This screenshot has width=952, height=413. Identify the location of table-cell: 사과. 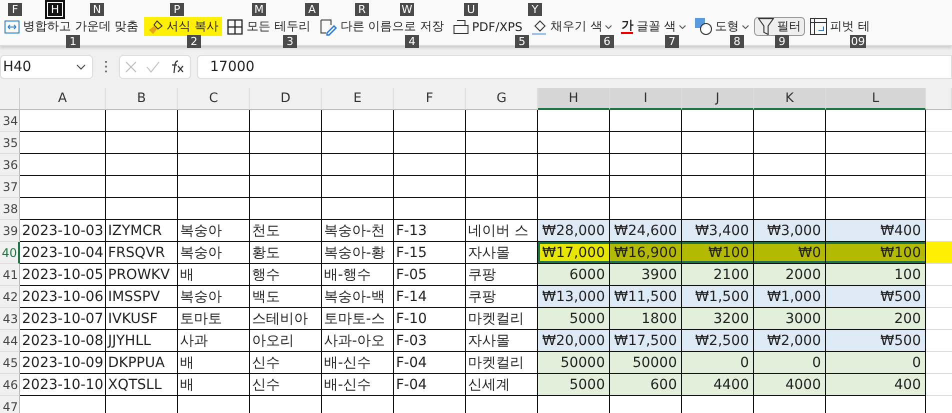
(214, 341).